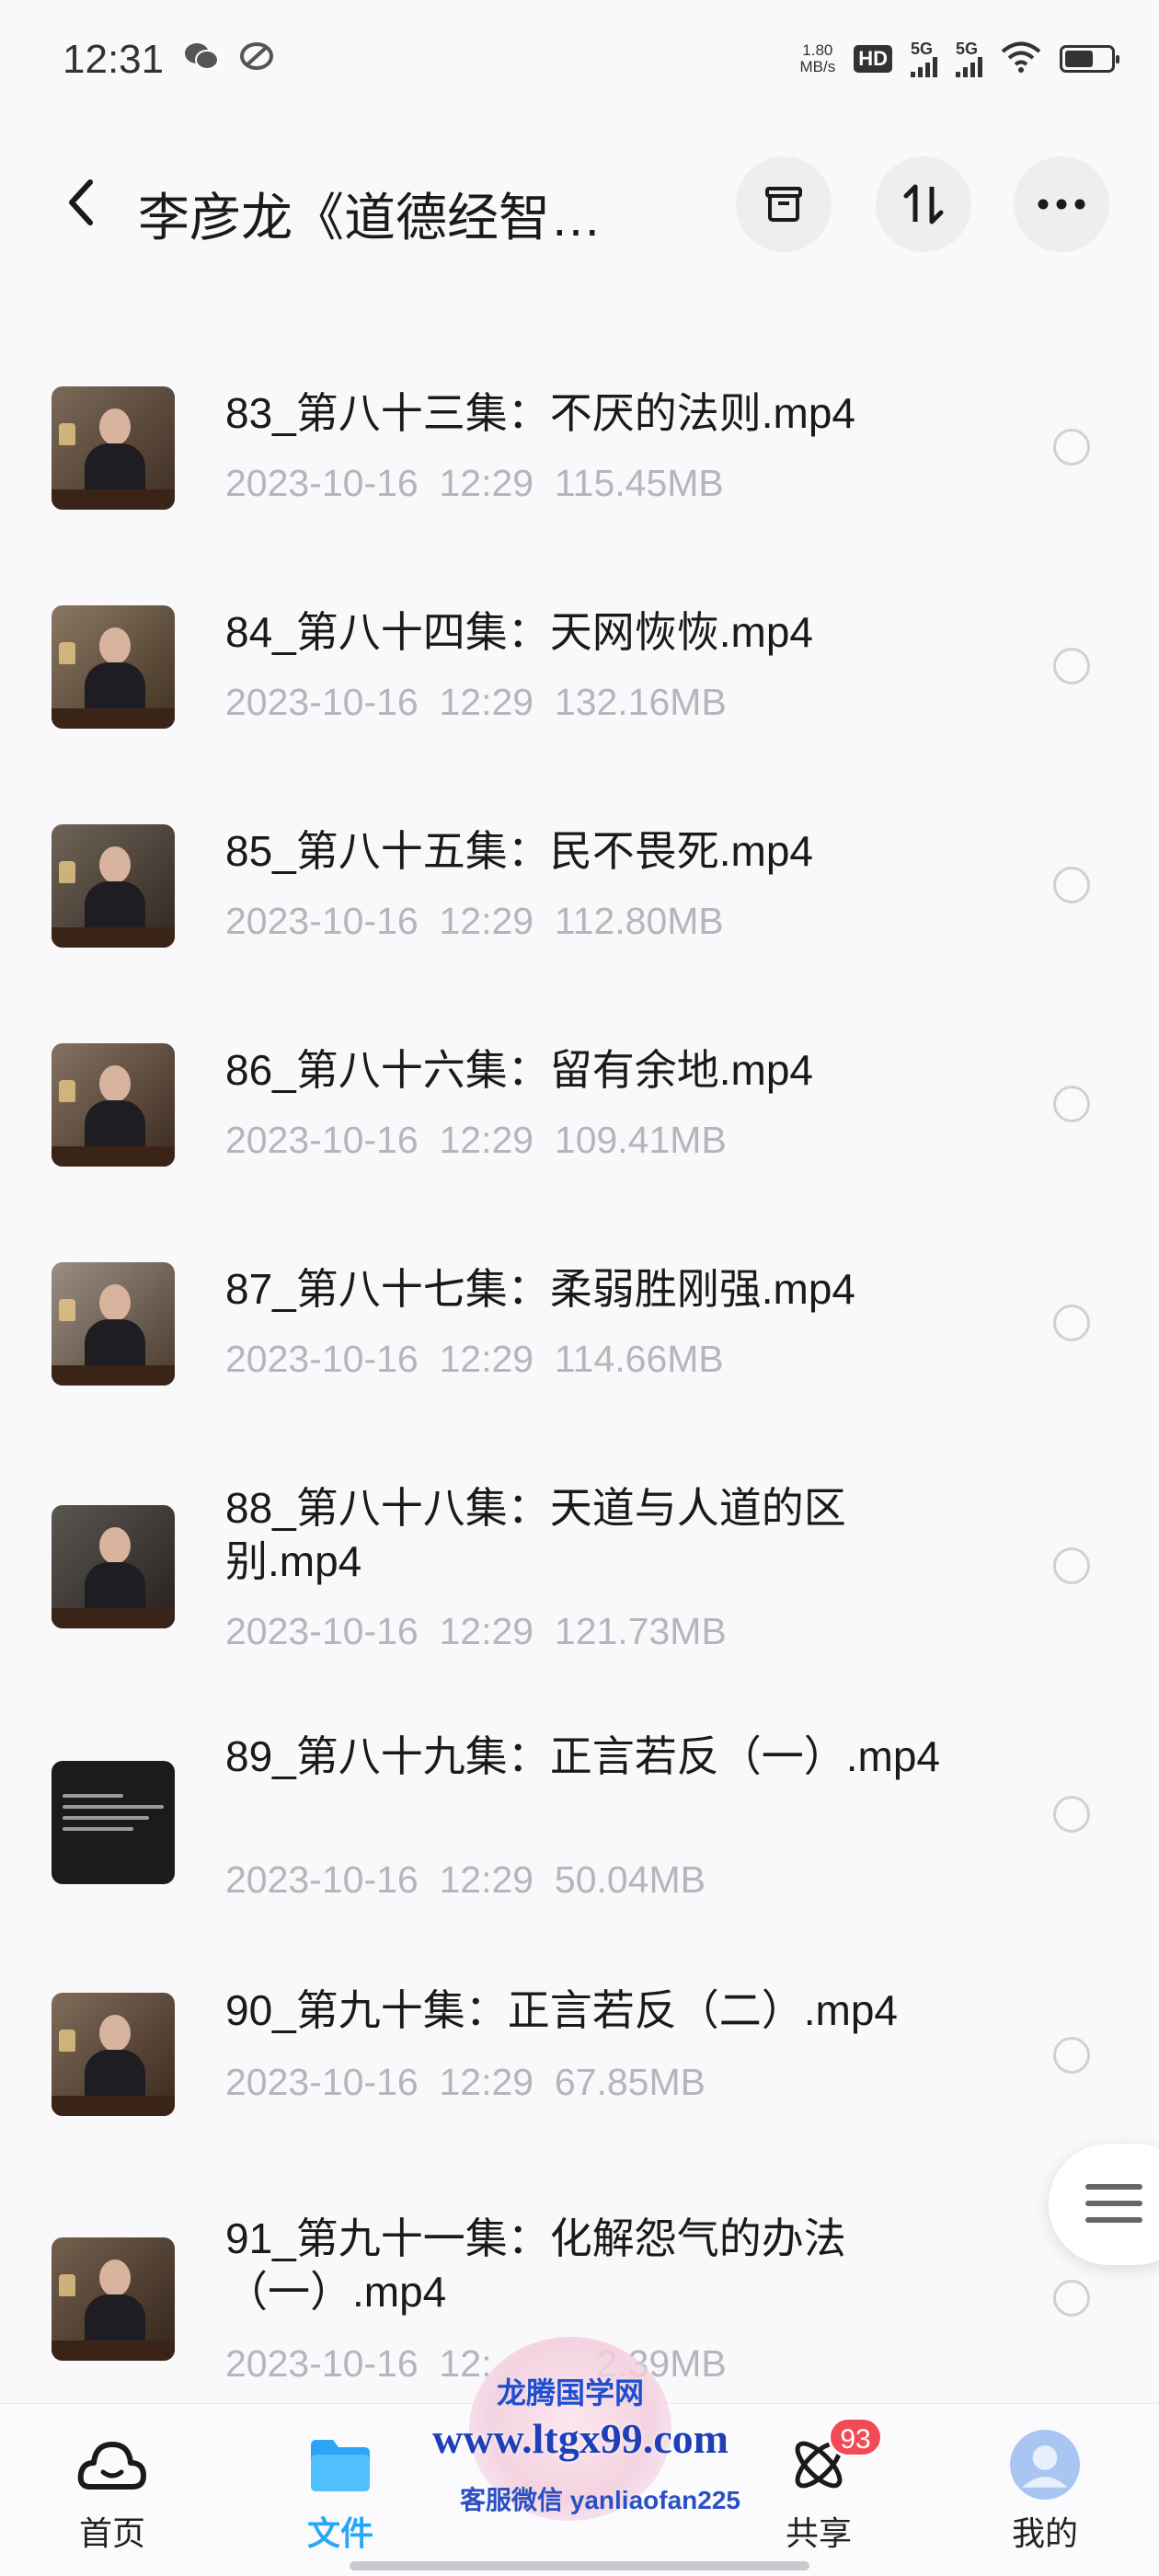  I want to click on net-speed: 1.80 MB/s, so click(817, 58).